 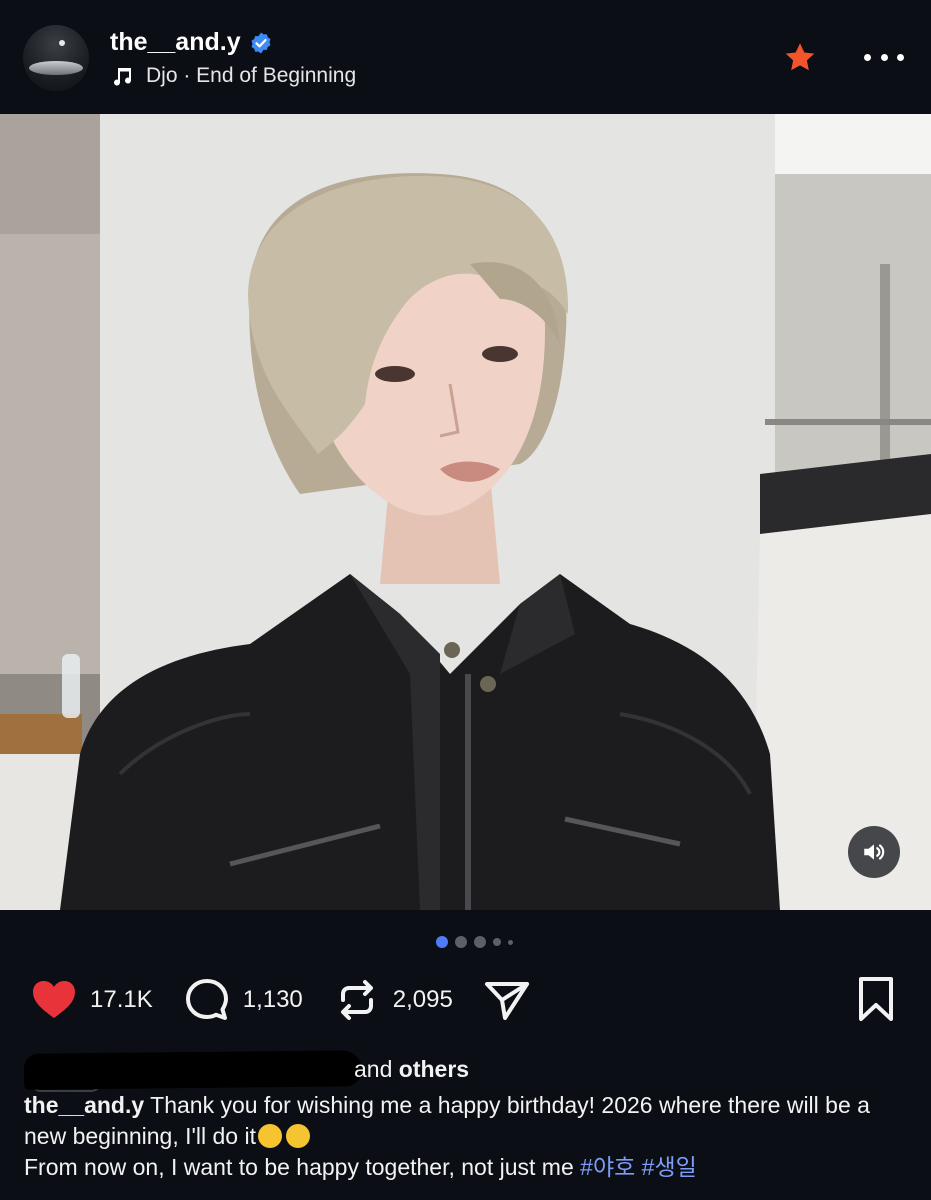 What do you see at coordinates (84, 1105) in the screenshot?
I see `caption-username: the__and.y` at bounding box center [84, 1105].